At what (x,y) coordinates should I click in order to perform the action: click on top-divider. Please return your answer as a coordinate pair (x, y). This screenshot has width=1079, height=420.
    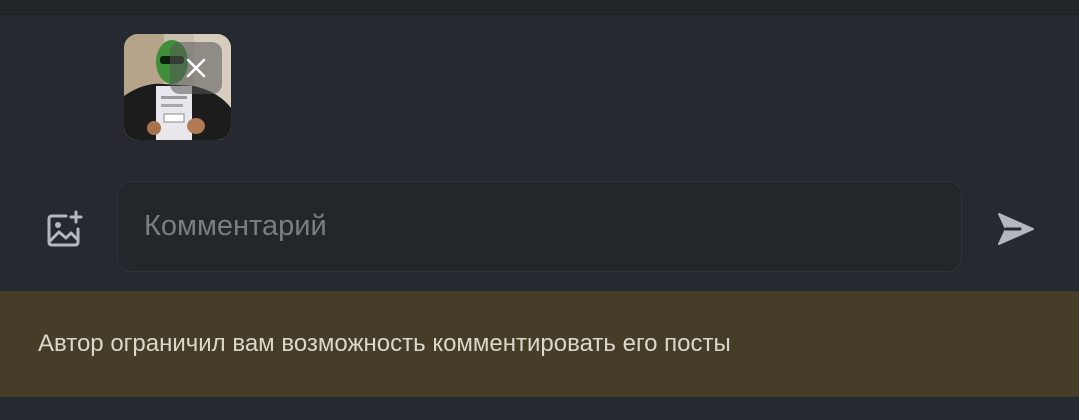
    Looking at the image, I should click on (539, 7).